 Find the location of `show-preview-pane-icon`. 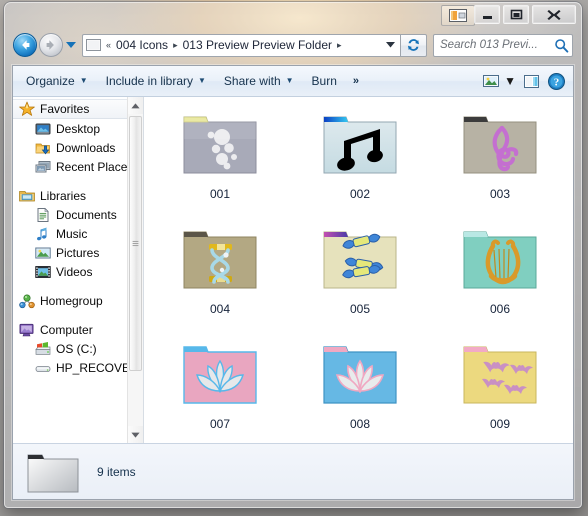

show-preview-pane-icon is located at coordinates (531, 81).